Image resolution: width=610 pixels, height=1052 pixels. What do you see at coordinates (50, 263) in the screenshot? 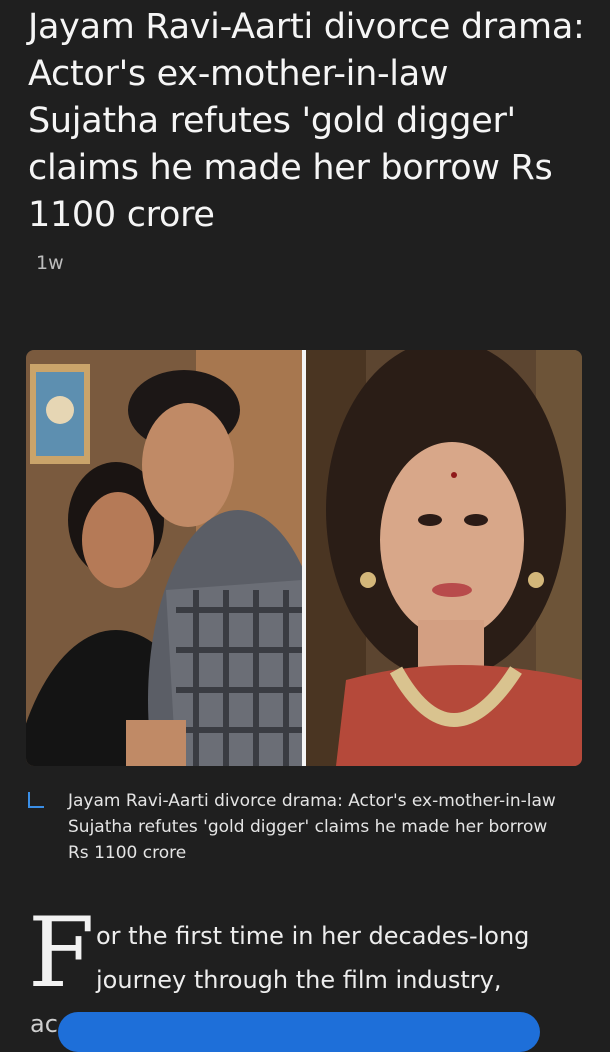
I see `article-timestamp: 1w` at bounding box center [50, 263].